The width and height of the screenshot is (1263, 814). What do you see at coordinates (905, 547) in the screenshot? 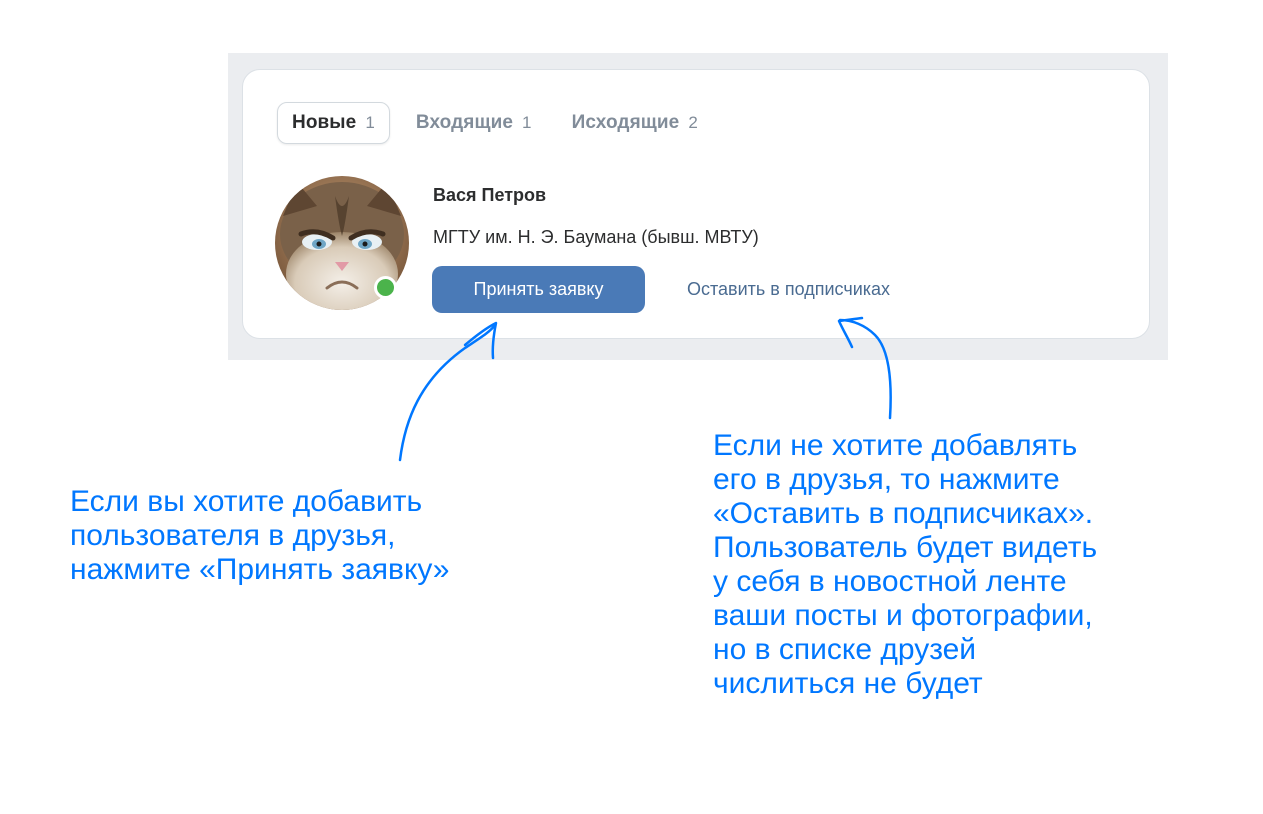
I see `caption-right-line: Пользователь будет видеть` at bounding box center [905, 547].